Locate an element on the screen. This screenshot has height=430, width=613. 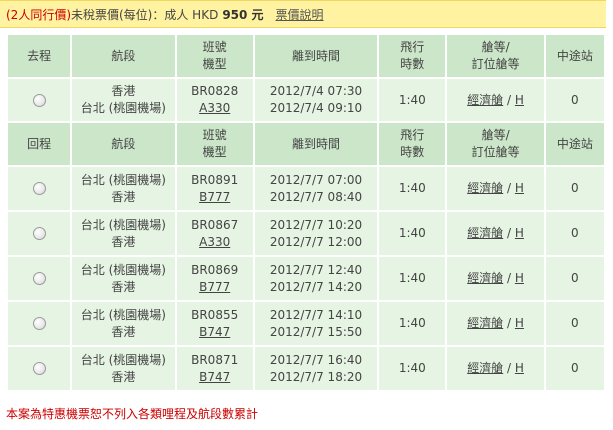
flight-cell: BR0891 B777 is located at coordinates (214, 188).